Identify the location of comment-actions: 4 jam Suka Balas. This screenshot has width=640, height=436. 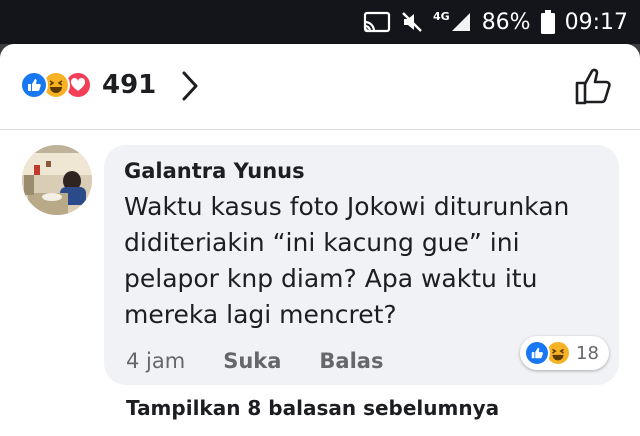
(254, 361).